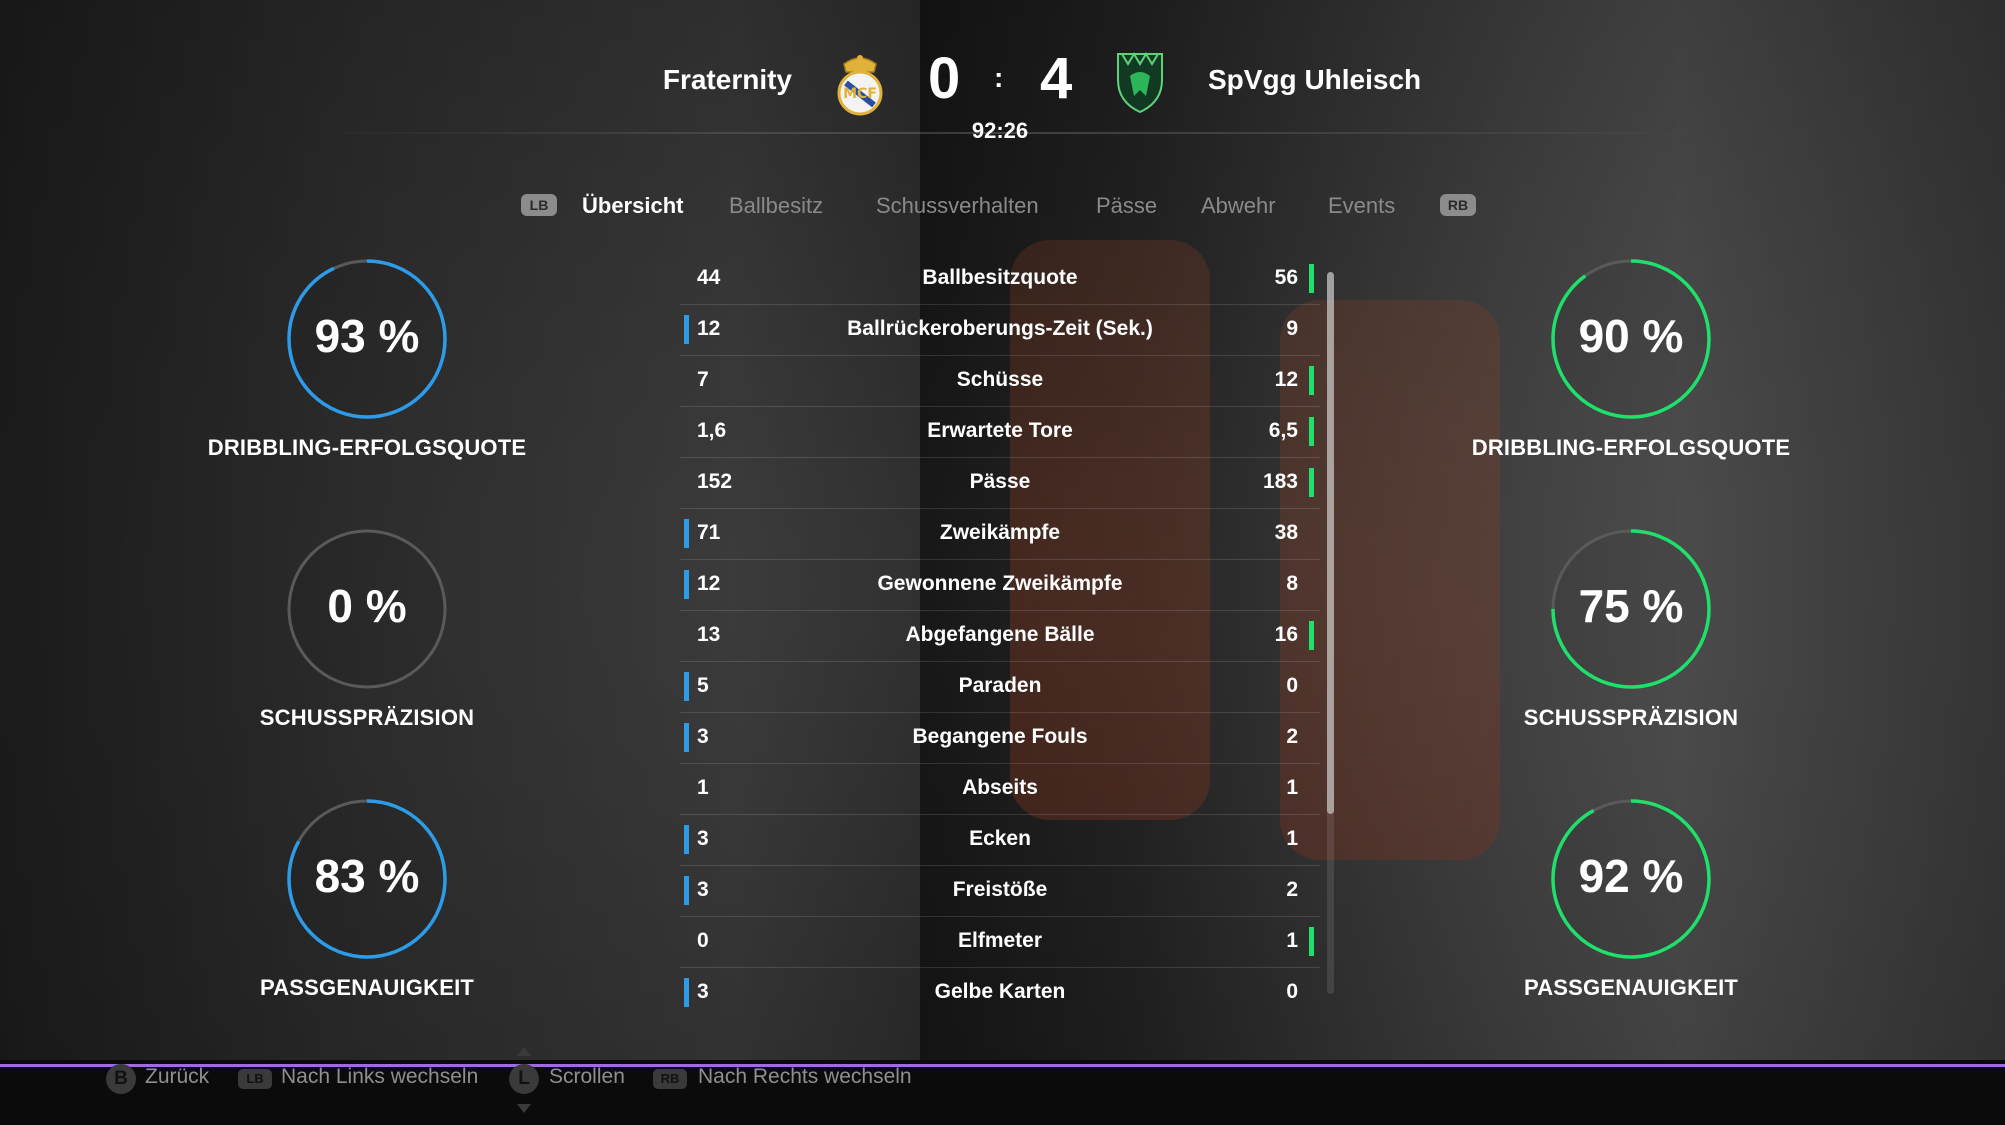  What do you see at coordinates (367, 606) in the screenshot?
I see `home-gauge-value: 0 %` at bounding box center [367, 606].